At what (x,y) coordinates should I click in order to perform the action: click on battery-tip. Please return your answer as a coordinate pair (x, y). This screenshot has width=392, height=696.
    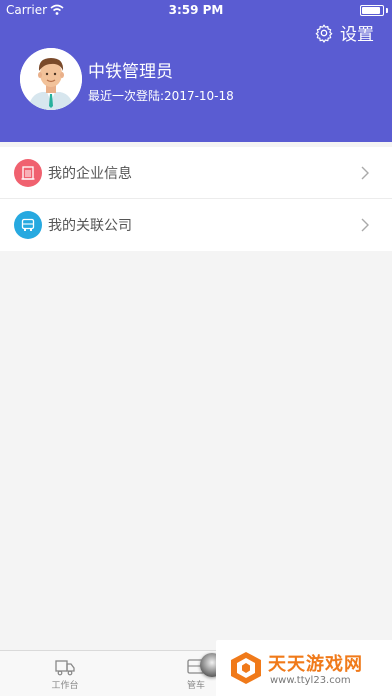
    Looking at the image, I should click on (387, 10).